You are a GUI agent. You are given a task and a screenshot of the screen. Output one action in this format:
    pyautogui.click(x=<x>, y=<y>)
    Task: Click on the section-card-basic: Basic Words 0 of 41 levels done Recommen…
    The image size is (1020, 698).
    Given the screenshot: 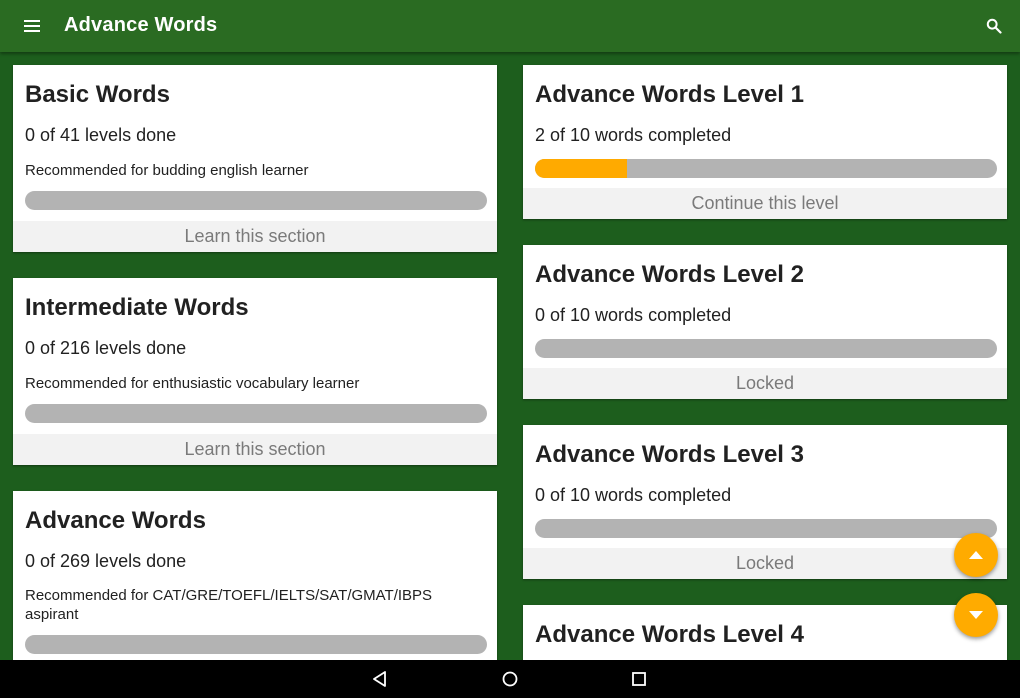 What is the action you would take?
    pyautogui.click(x=255, y=158)
    